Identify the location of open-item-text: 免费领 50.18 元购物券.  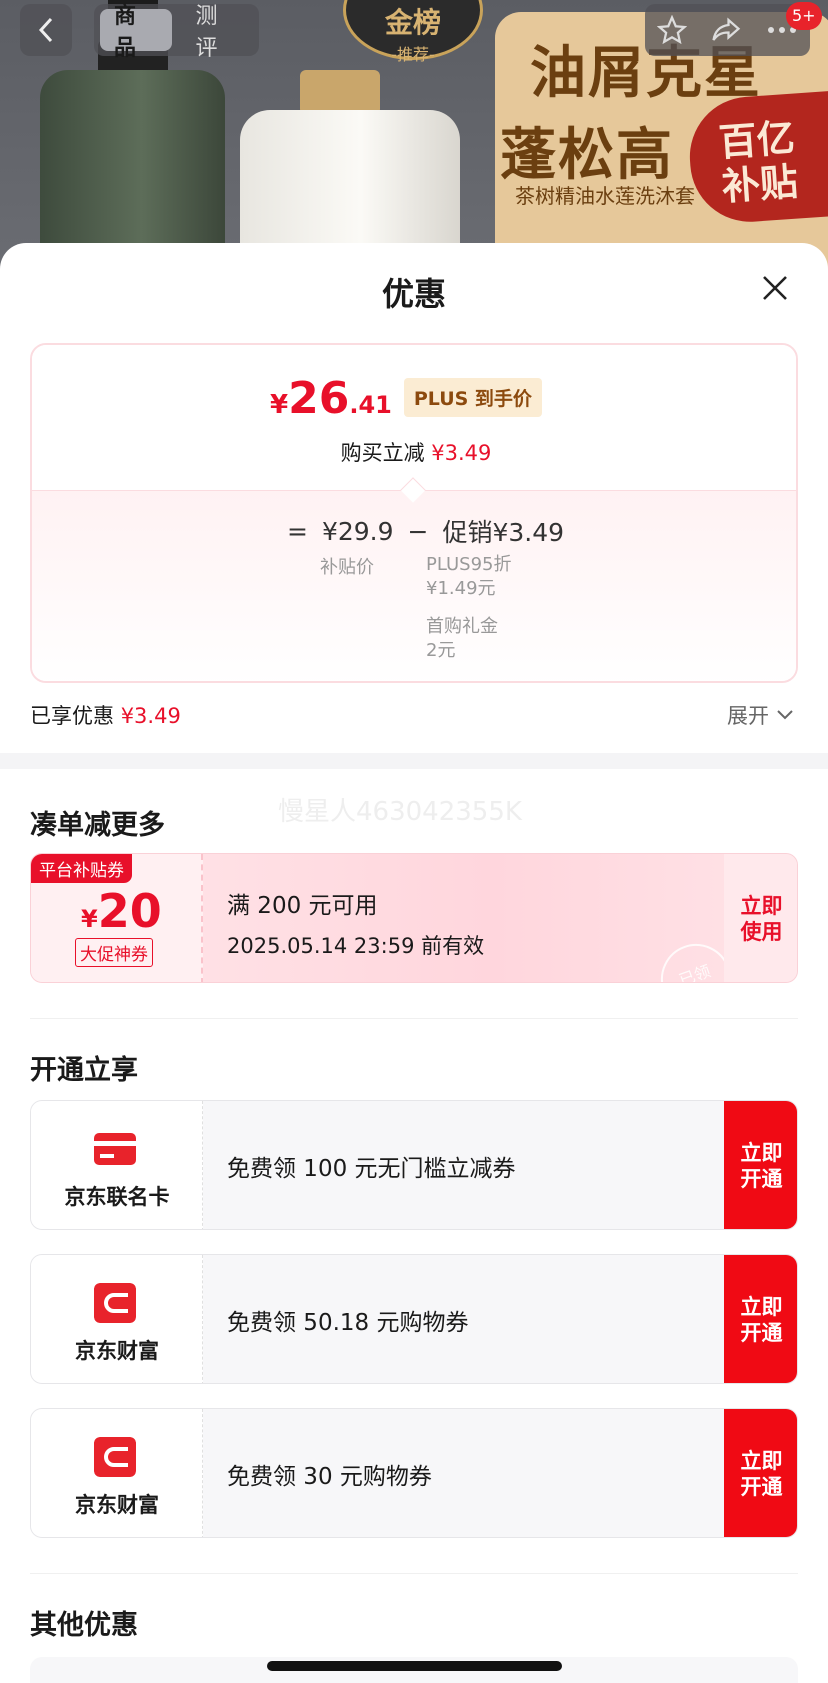
(348, 1323).